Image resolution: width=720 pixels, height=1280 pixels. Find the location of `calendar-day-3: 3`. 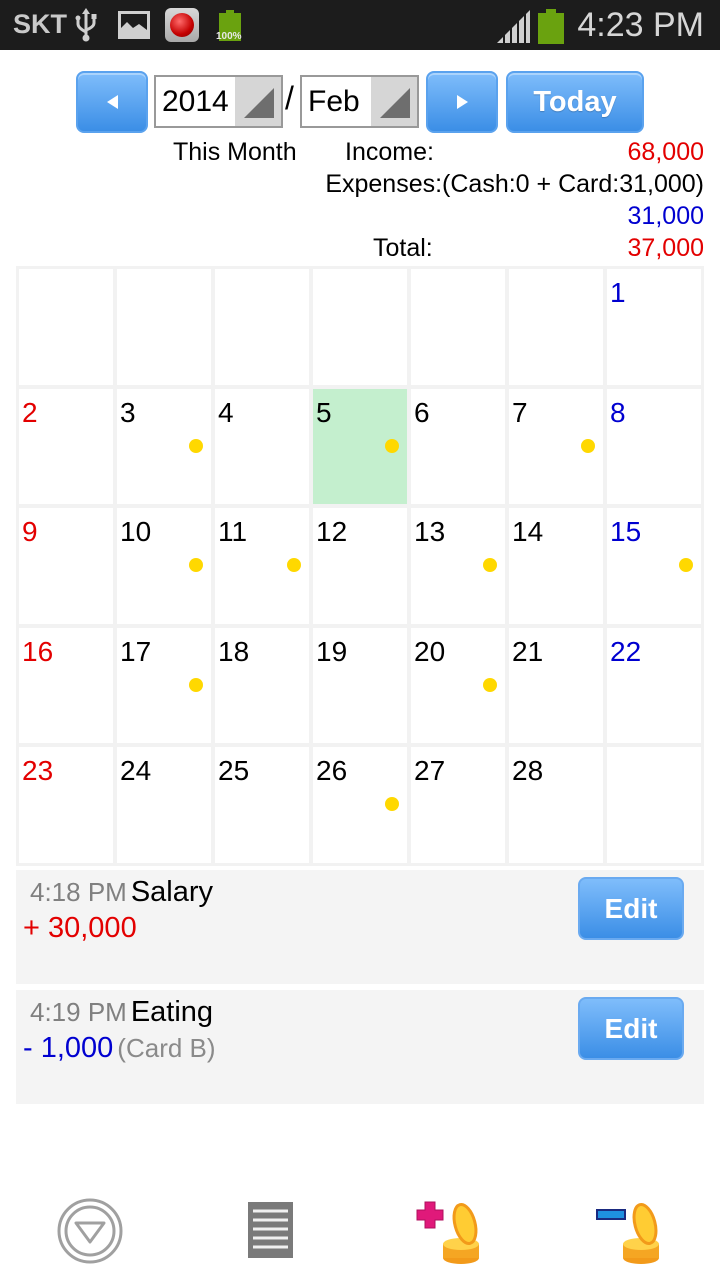

calendar-day-3: 3 is located at coordinates (164, 446).